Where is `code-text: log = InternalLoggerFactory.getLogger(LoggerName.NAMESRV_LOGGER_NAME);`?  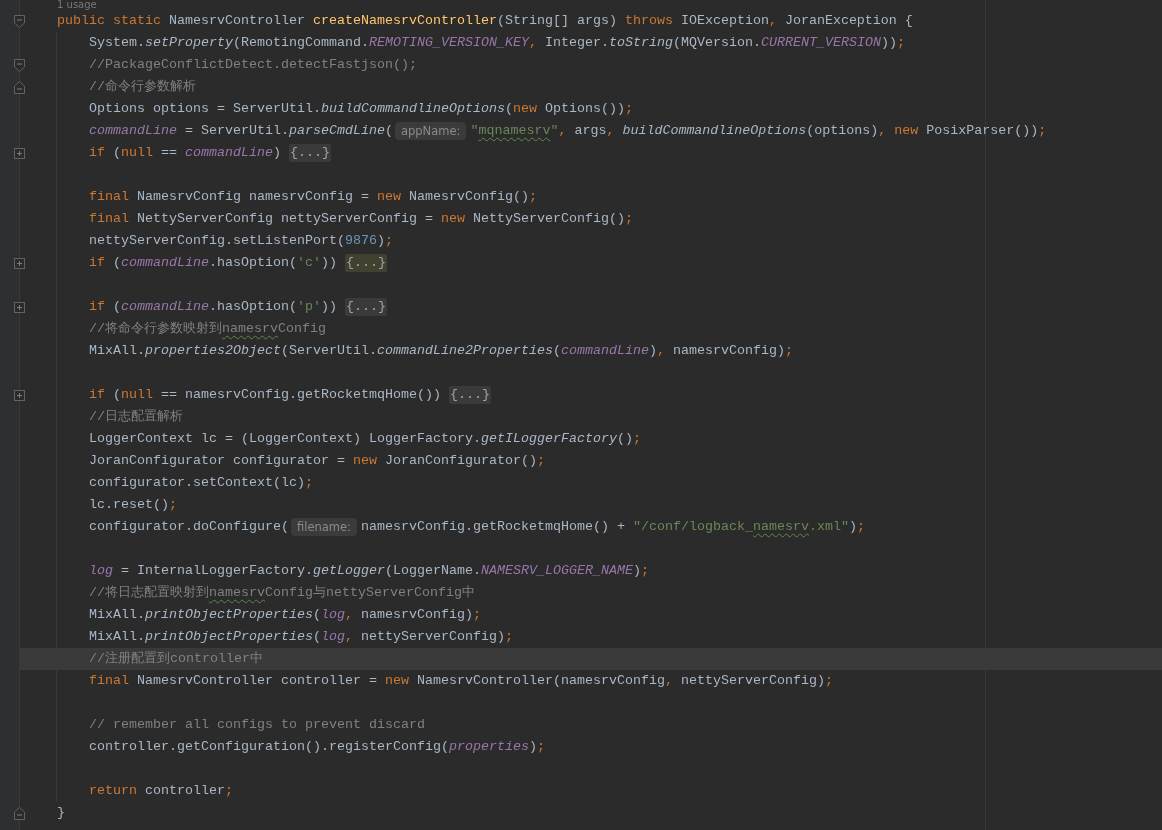 code-text: log = InternalLoggerFactory.getLogger(LoggerName.NAMESRV_LOGGER_NAME); is located at coordinates (369, 571).